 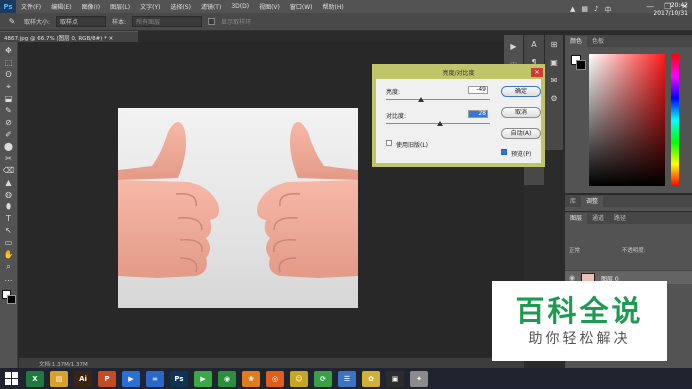 I want to click on start-button, so click(x=11, y=379).